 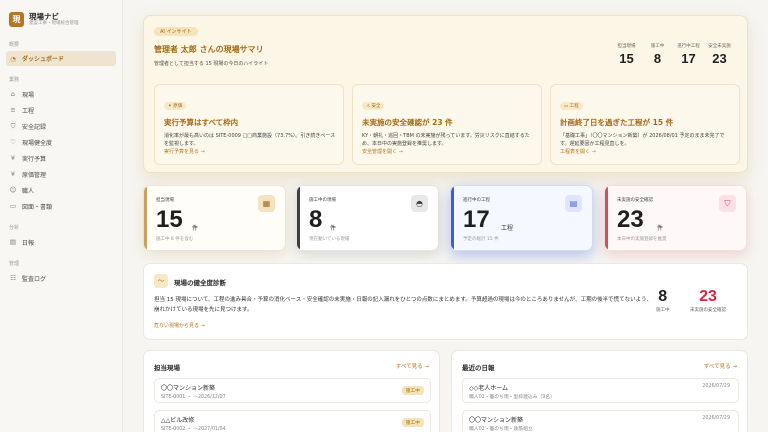 What do you see at coordinates (61, 174) in the screenshot?
I see `sidebar-item: ¥ 原価管理` at bounding box center [61, 174].